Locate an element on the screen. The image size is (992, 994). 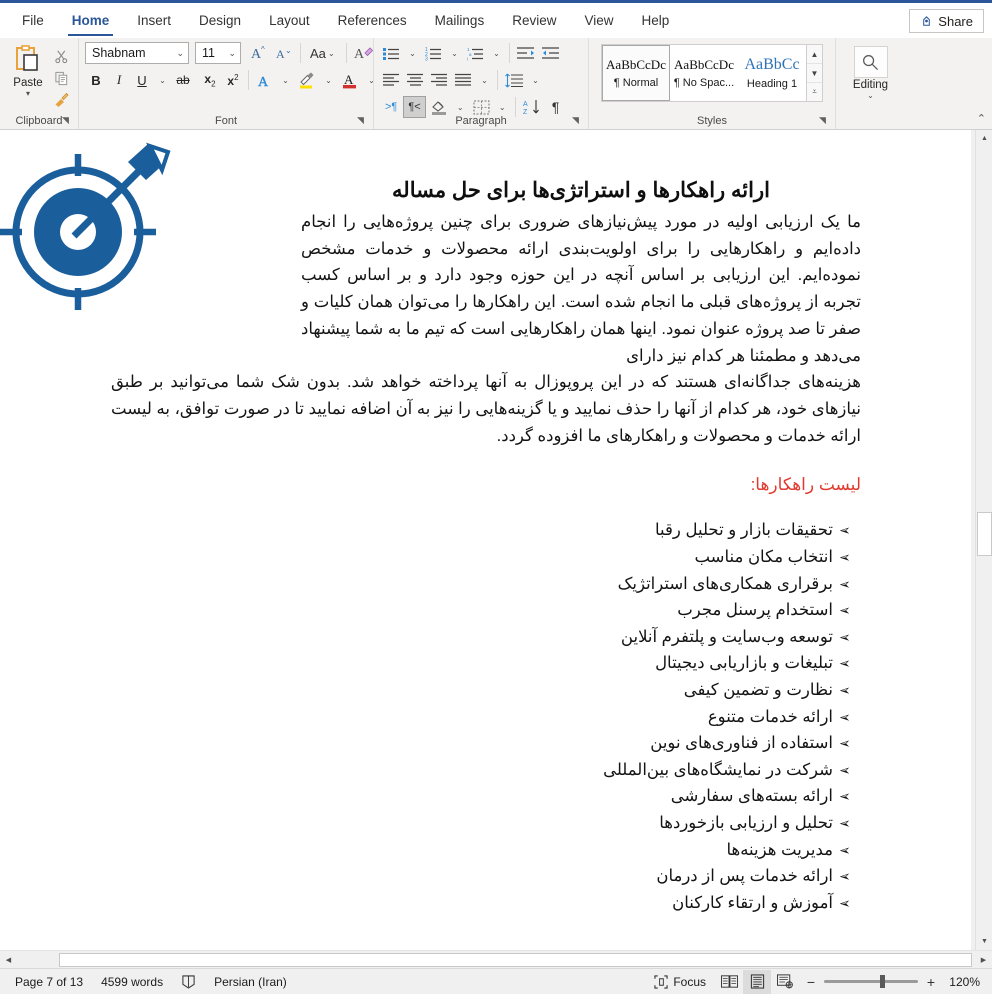
word-count: 4599 words is located at coordinates (132, 982).